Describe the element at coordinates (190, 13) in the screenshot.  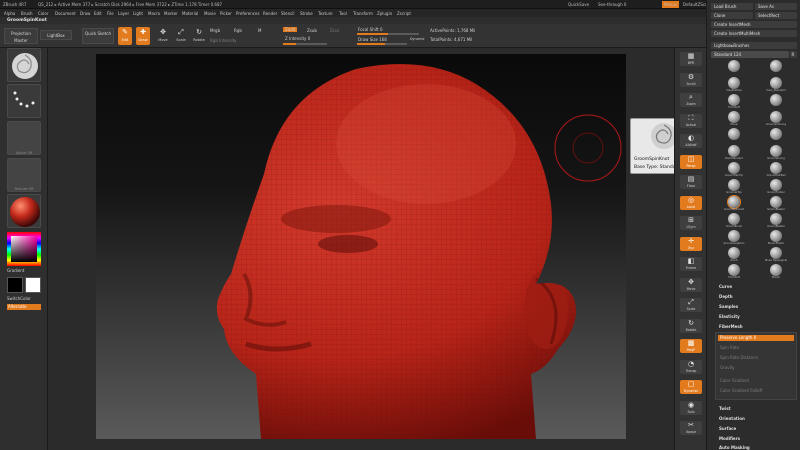
I see `menu-material: Material` at that location.